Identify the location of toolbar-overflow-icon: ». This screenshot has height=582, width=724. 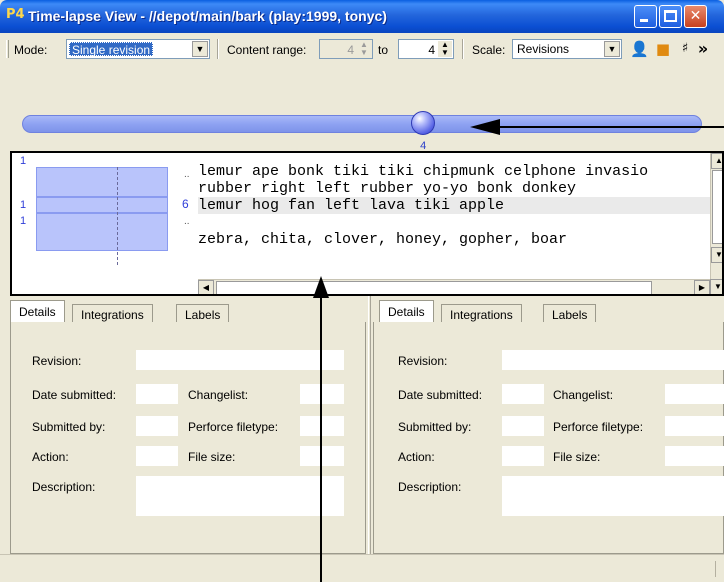
(703, 49).